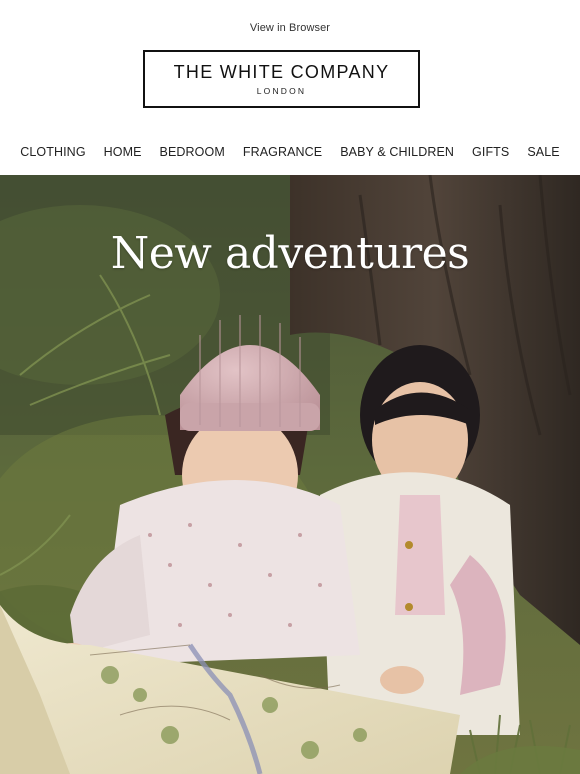 Image resolution: width=580 pixels, height=774 pixels. Describe the element at coordinates (52, 153) in the screenshot. I see `nav-item-clothing: CLOTHING` at that location.